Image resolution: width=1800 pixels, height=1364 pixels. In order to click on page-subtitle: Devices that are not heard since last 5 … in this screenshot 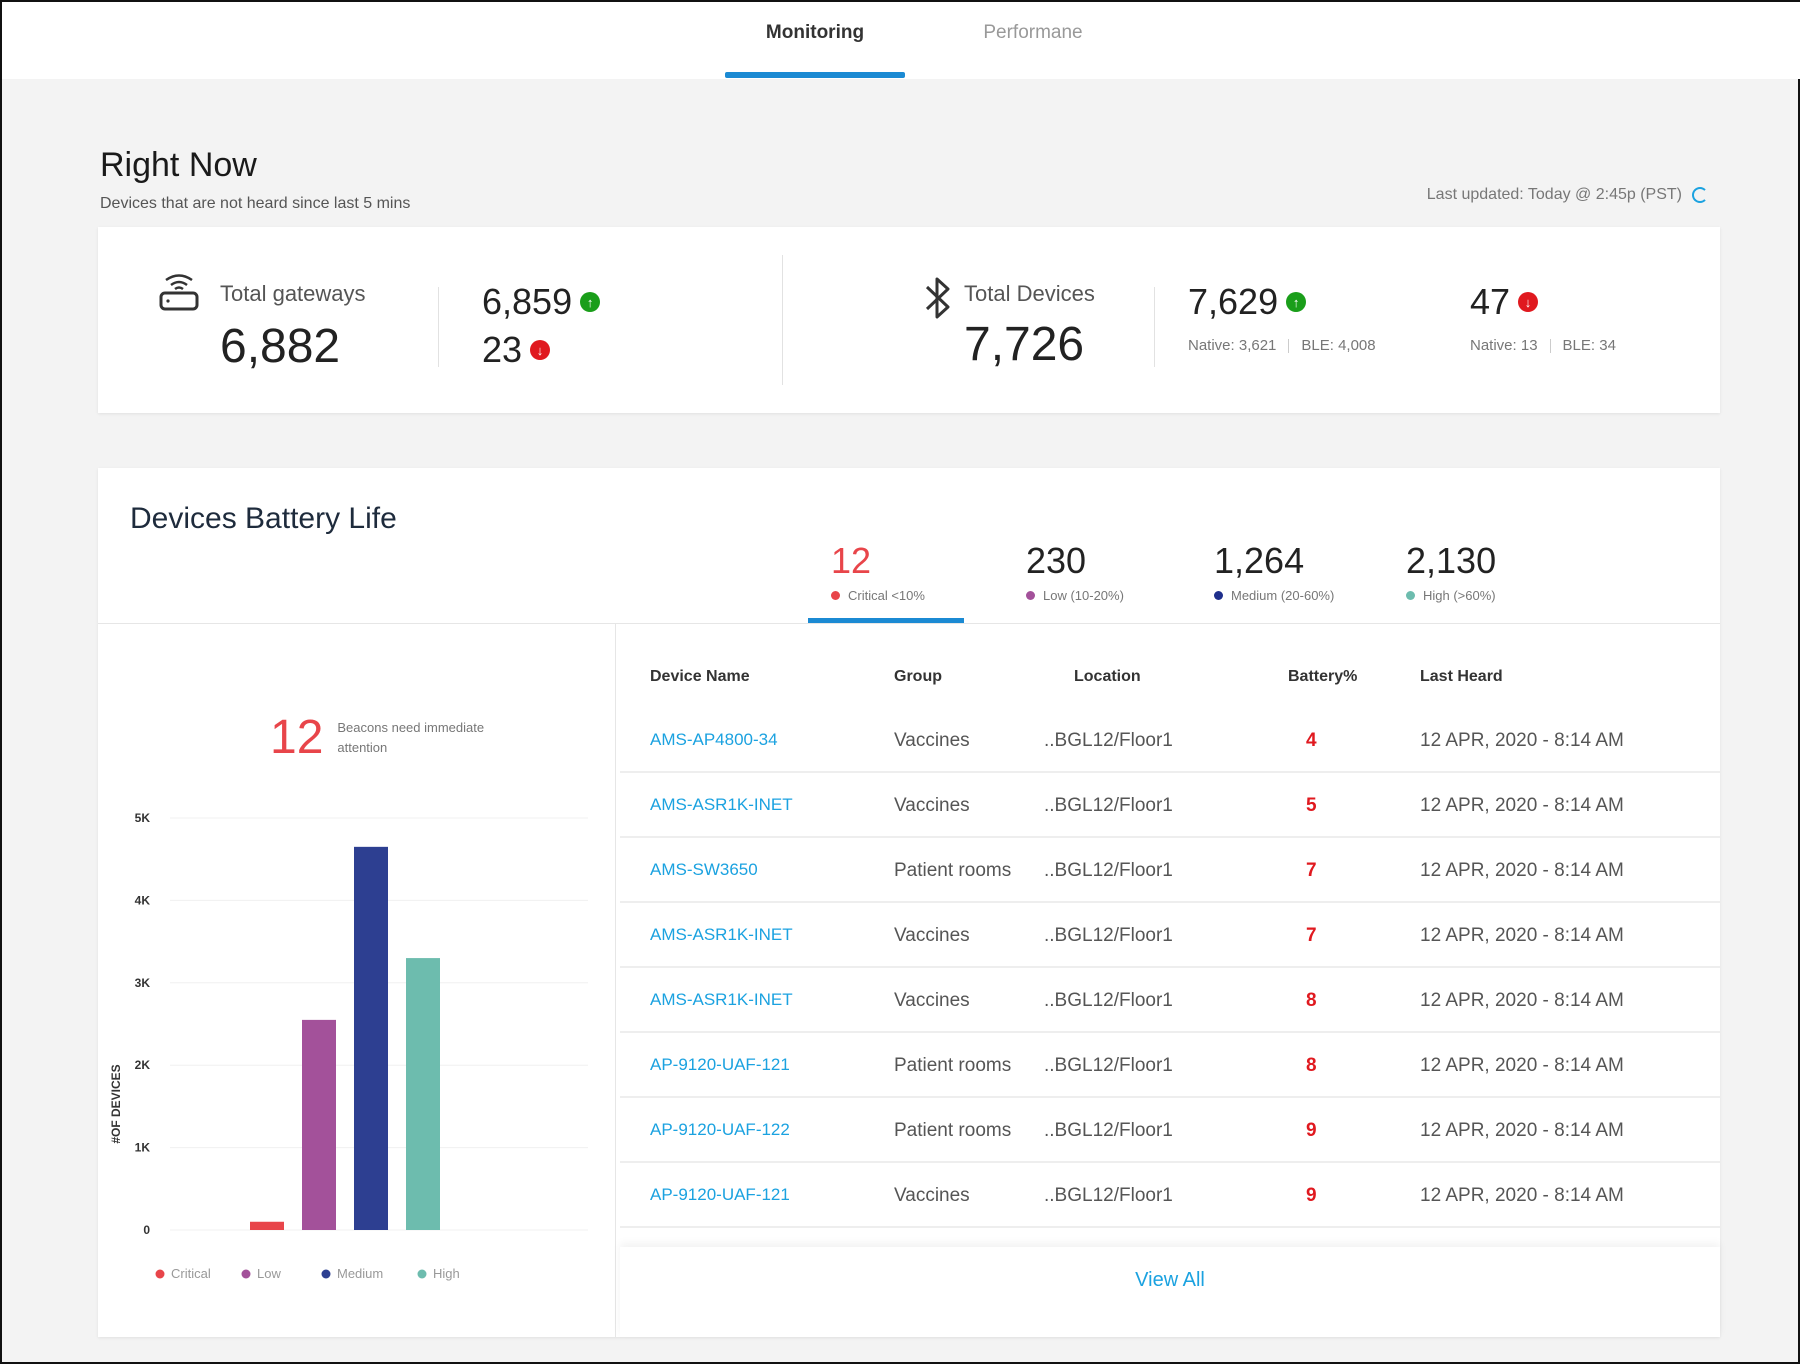, I will do `click(255, 203)`.